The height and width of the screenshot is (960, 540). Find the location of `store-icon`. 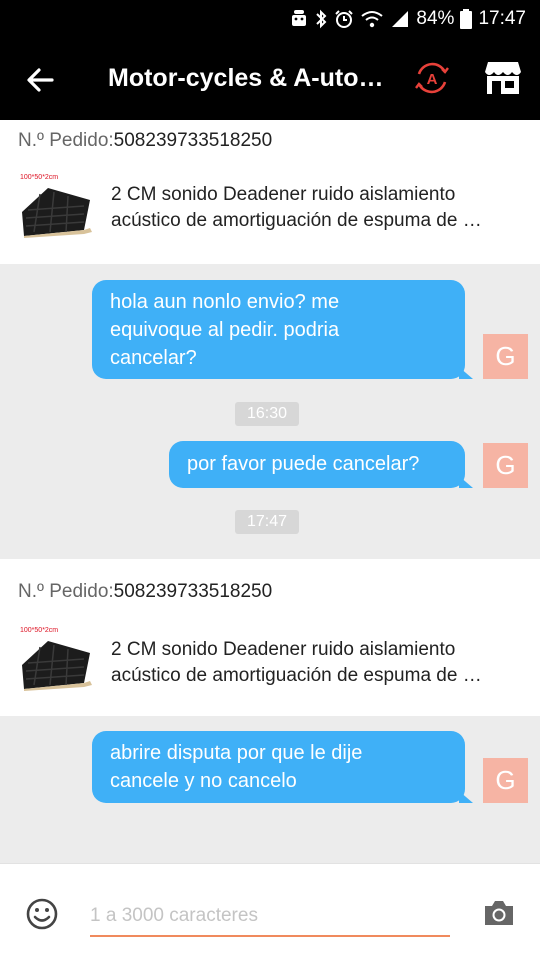

store-icon is located at coordinates (503, 78).